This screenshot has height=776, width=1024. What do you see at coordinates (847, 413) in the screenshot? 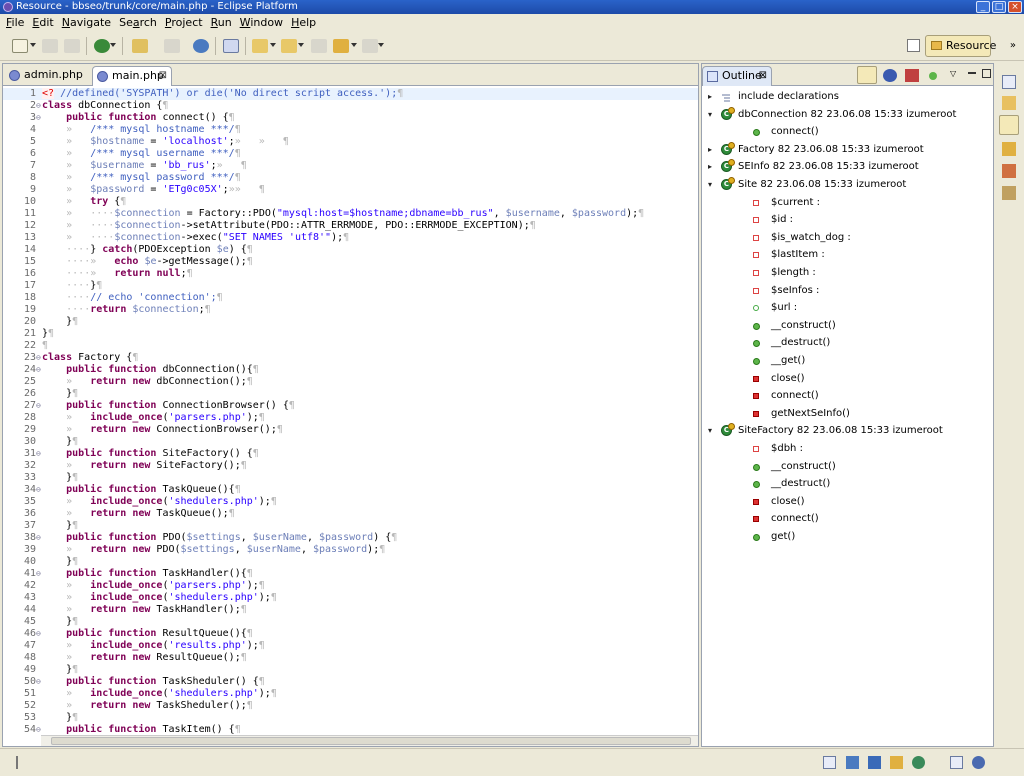
I see `outline-node: getNextSeInfo()` at bounding box center [847, 413].